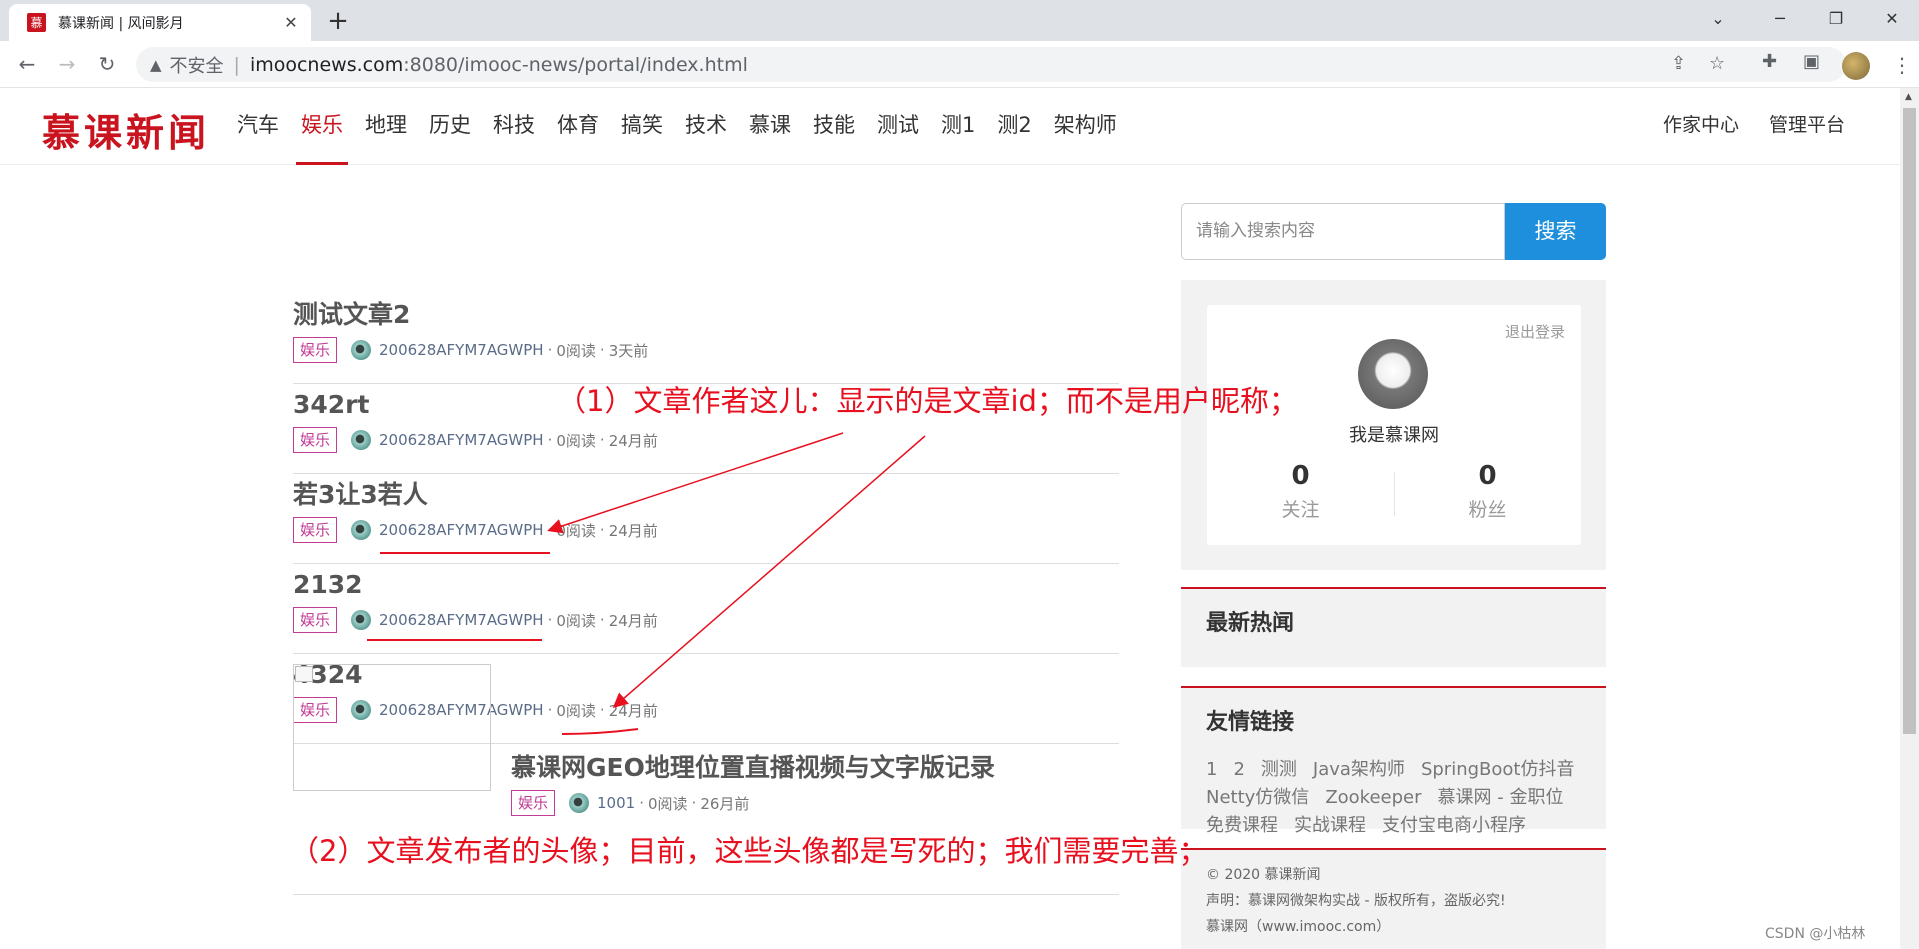  What do you see at coordinates (27, 64) in the screenshot?
I see `back-icon: ←` at bounding box center [27, 64].